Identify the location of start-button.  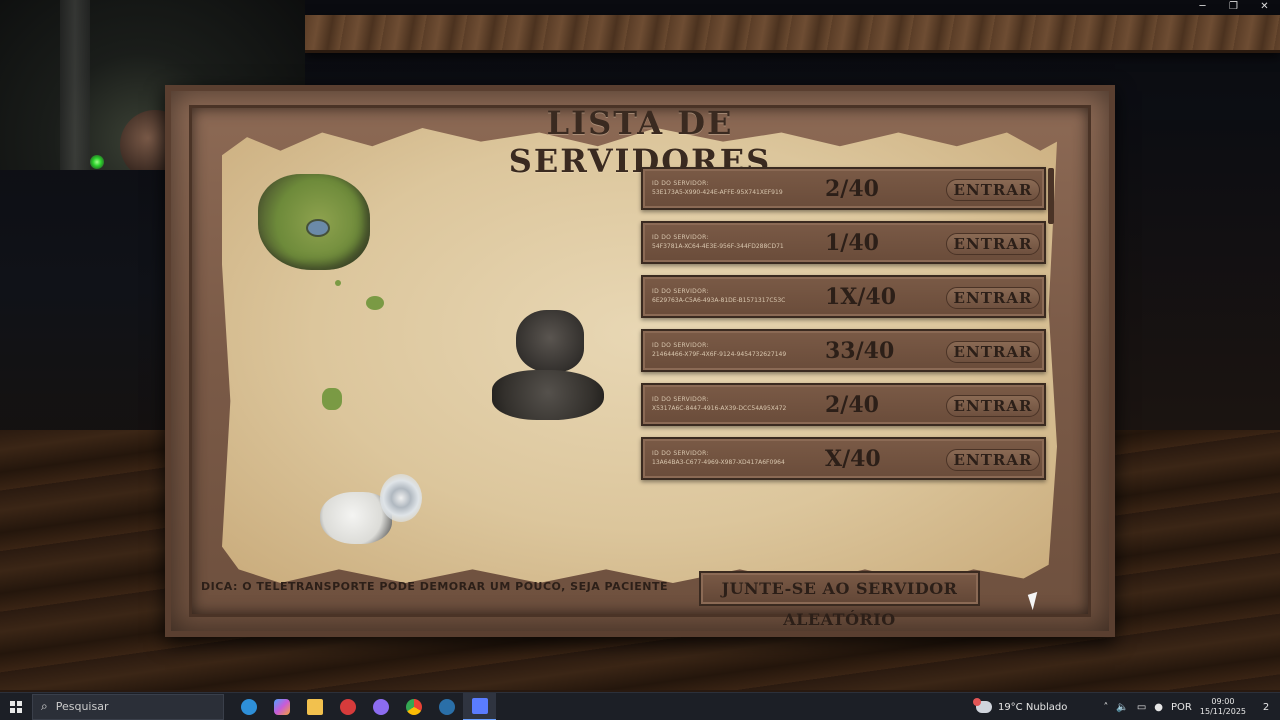
(16, 706).